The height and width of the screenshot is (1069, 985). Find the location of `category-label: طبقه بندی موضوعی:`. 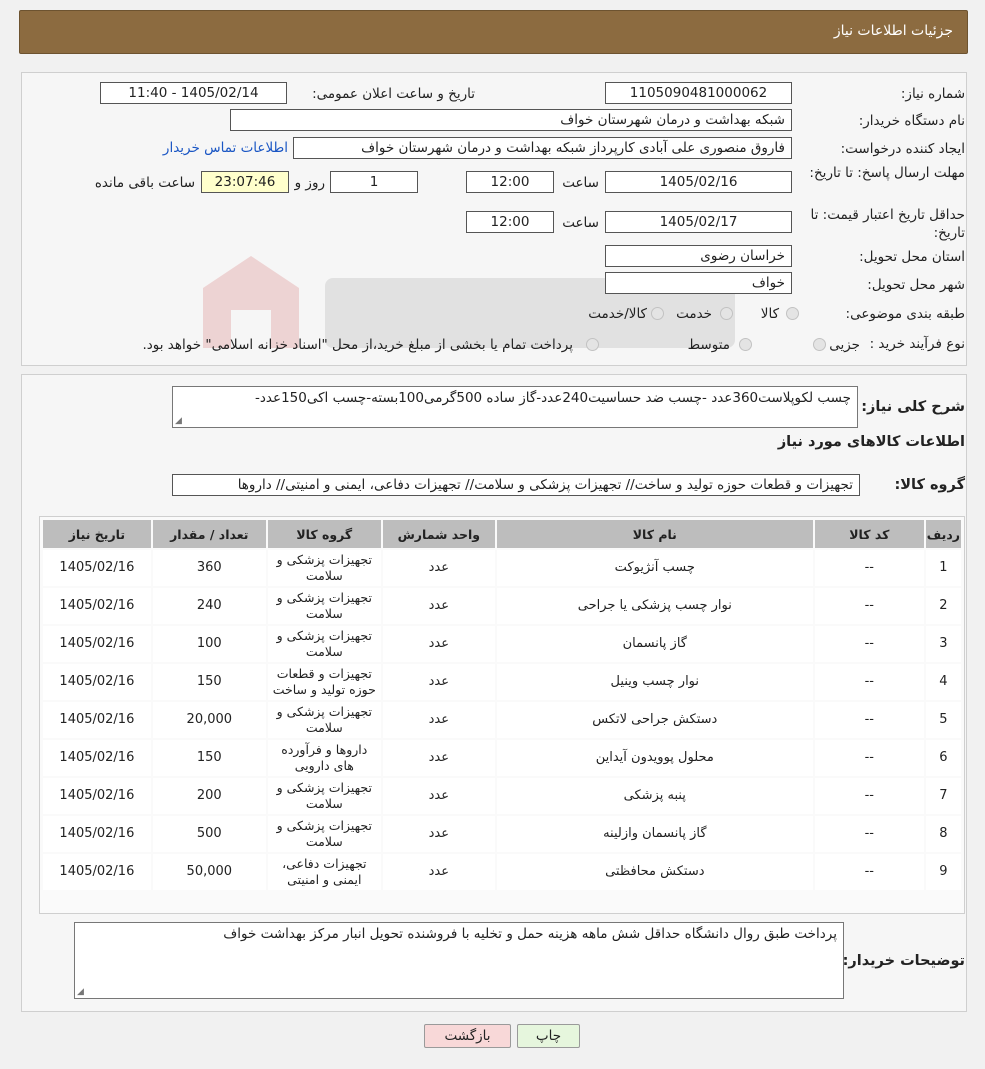

category-label: طبقه بندی موضوعی: is located at coordinates (905, 314).